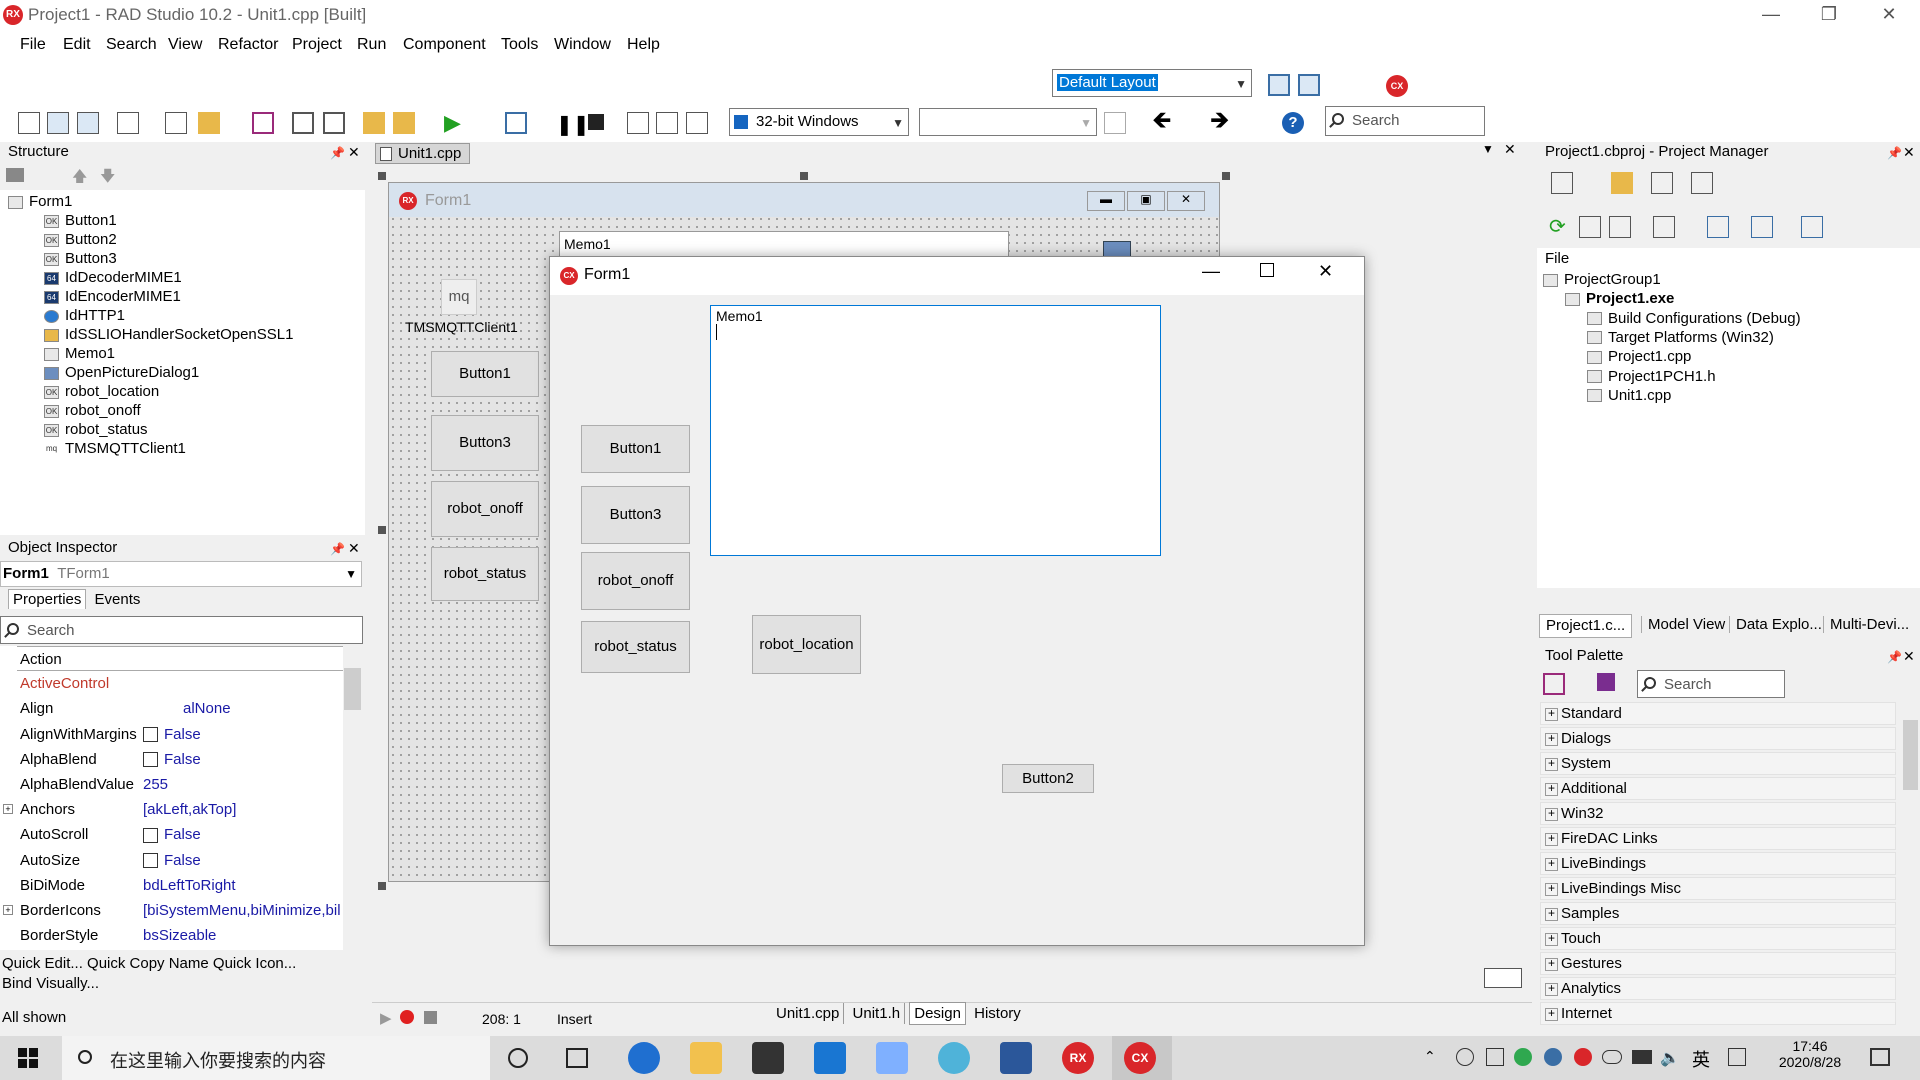 The width and height of the screenshot is (1920, 1080). I want to click on structure-item: IdHTTP1, so click(84, 315).